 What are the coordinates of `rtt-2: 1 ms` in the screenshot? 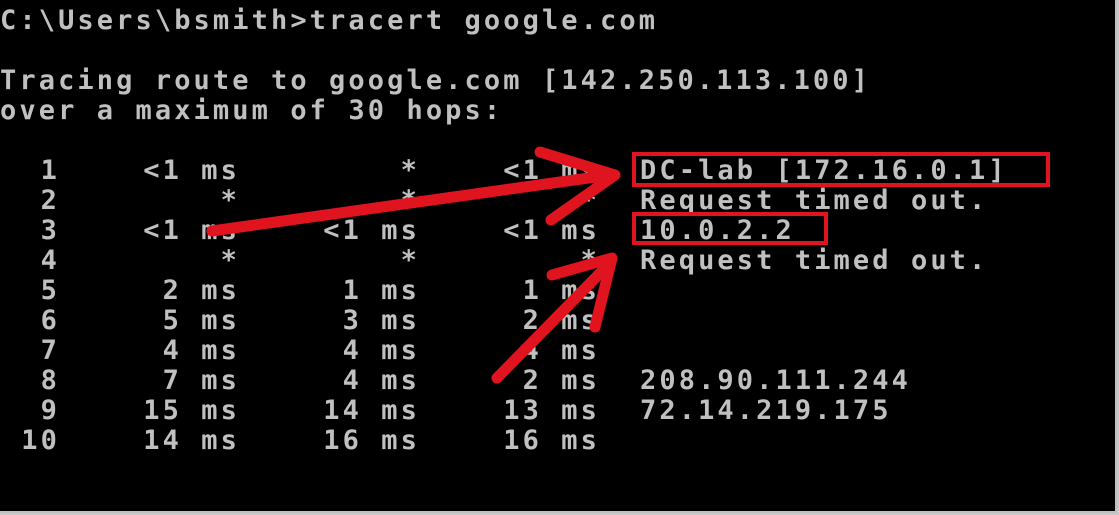 It's located at (381, 290).